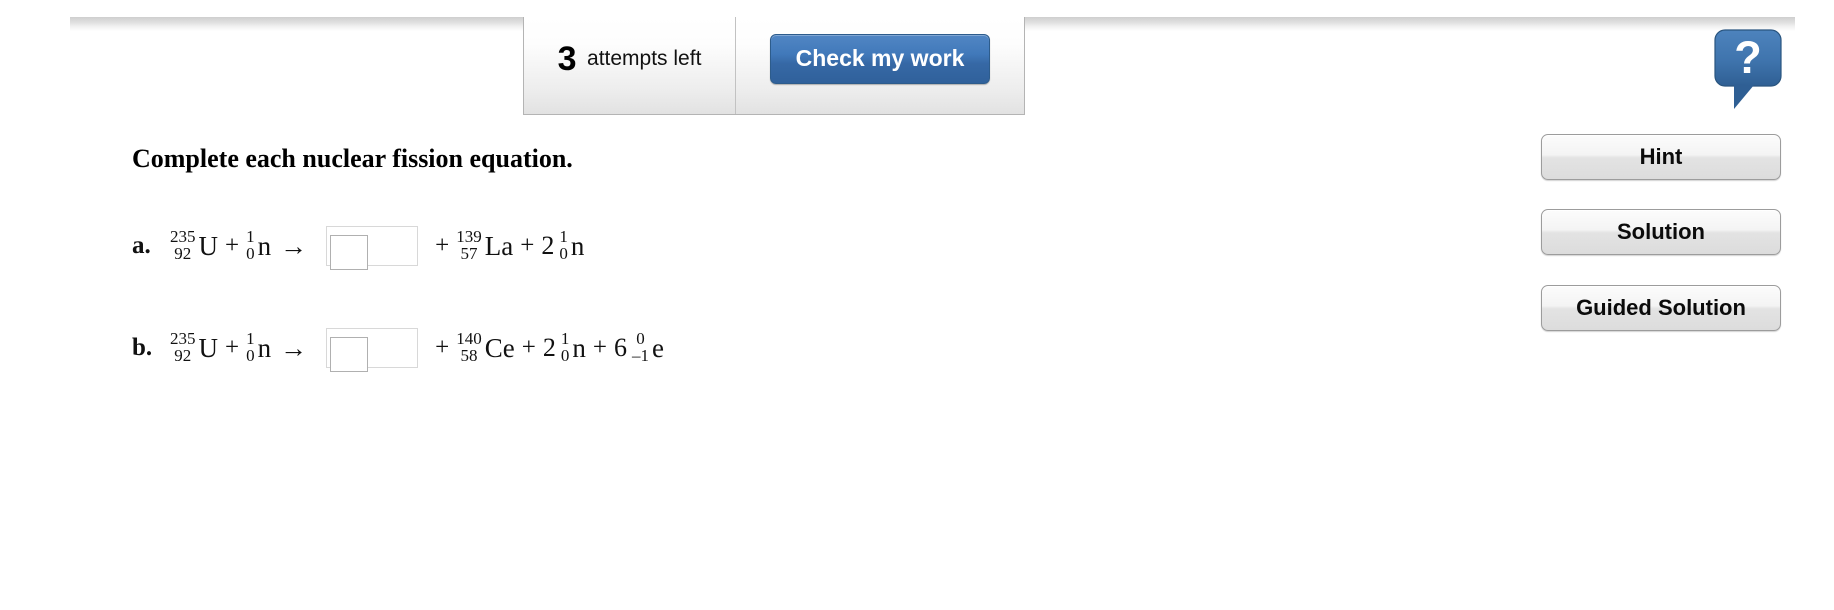 This screenshot has height=610, width=1834. What do you see at coordinates (499, 347) in the screenshot?
I see `element-symbol: Ce` at bounding box center [499, 347].